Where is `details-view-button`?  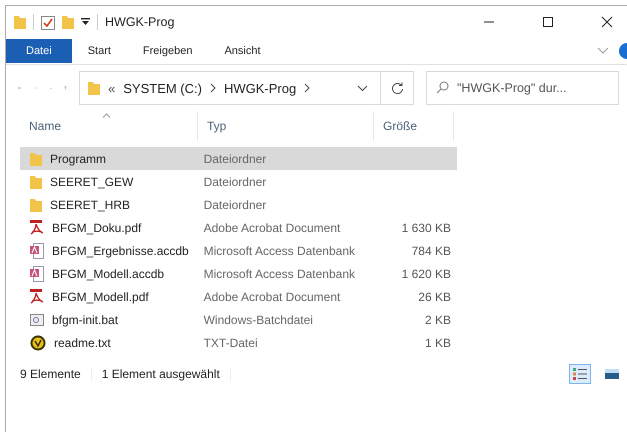 details-view-button is located at coordinates (580, 374).